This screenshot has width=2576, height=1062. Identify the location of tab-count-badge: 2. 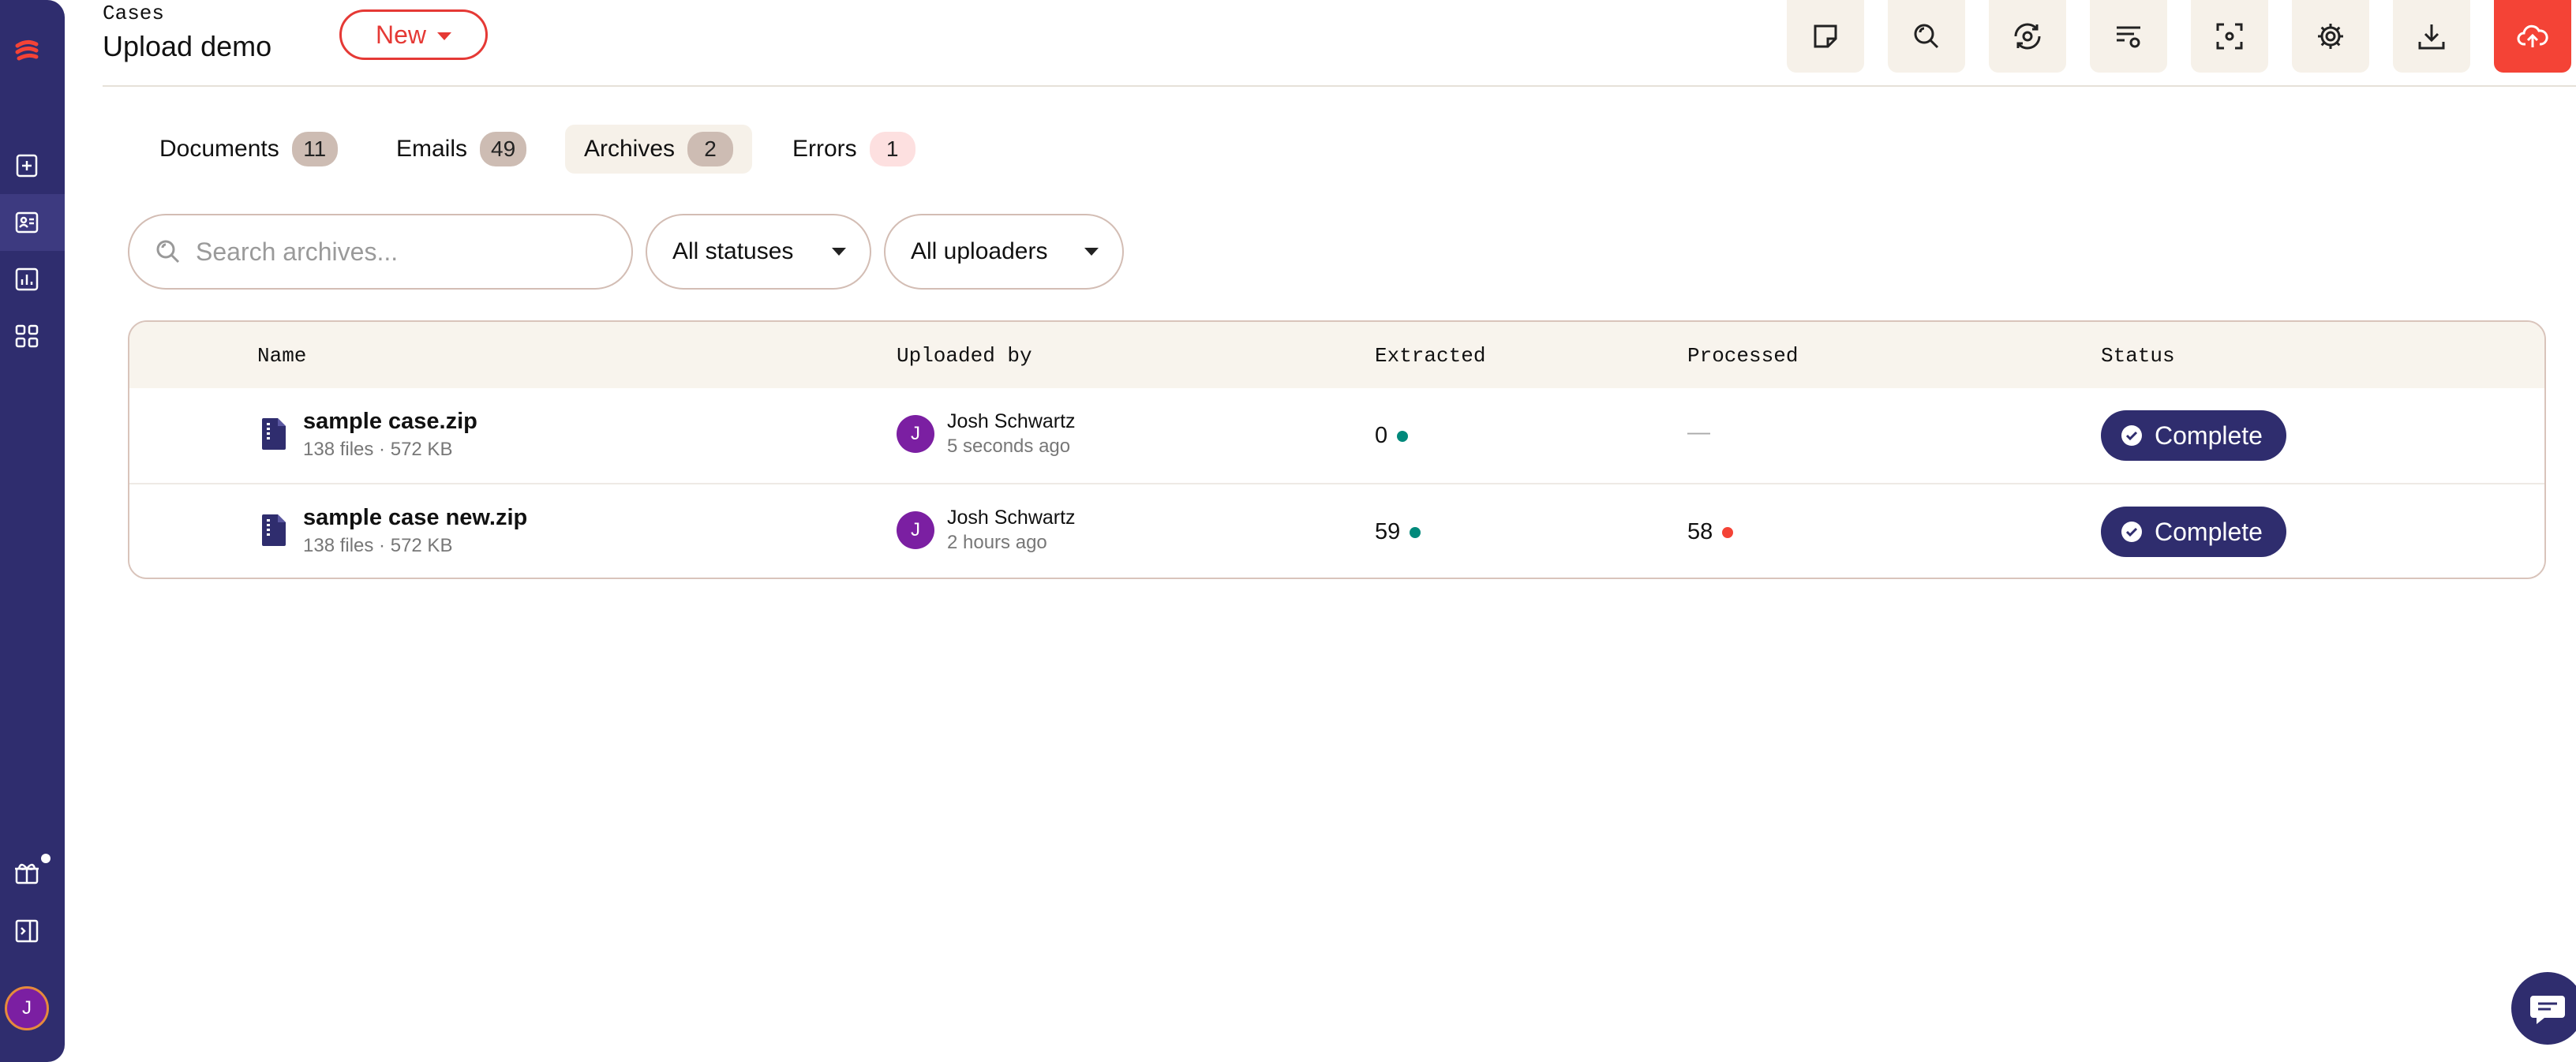
(710, 149).